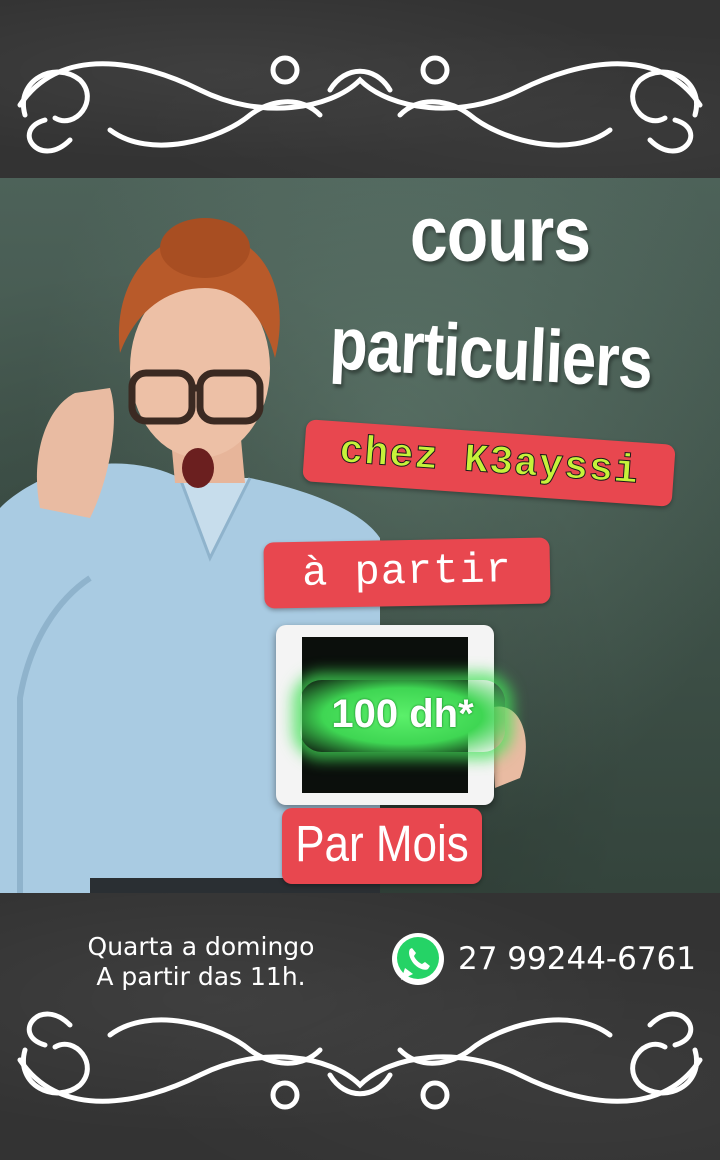 The image size is (720, 1160). I want to click on from-text: à partir, so click(407, 572).